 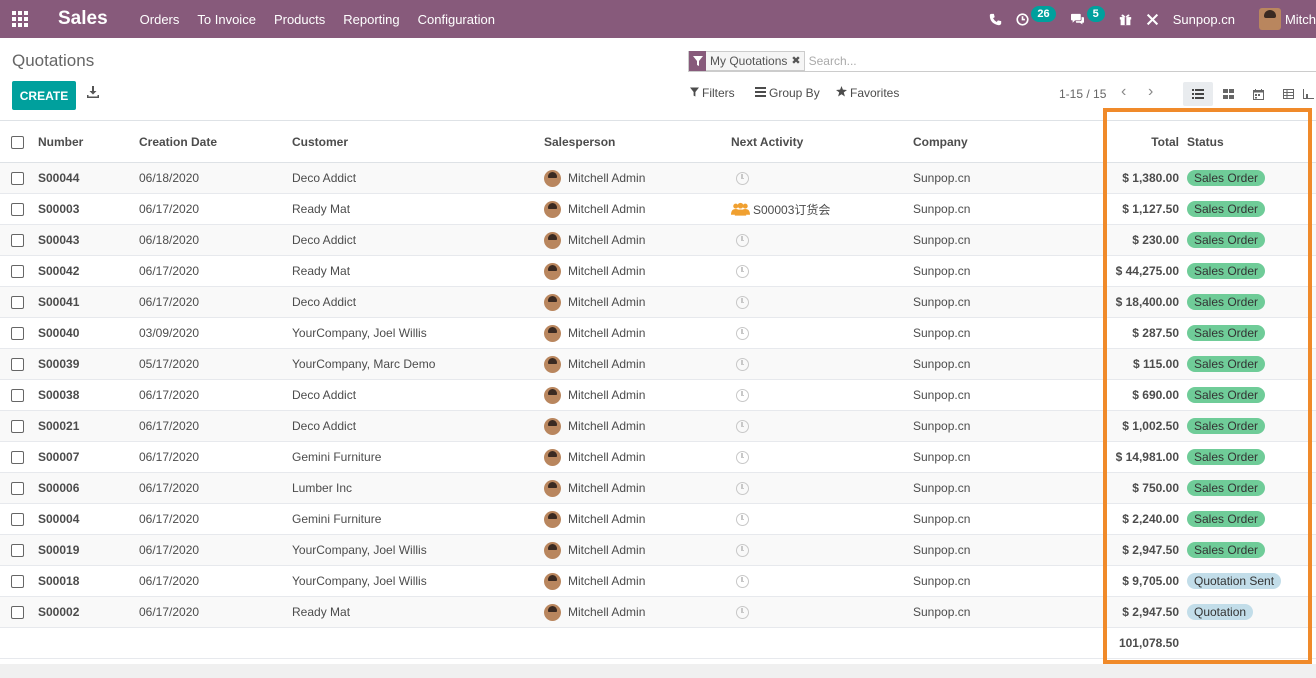 What do you see at coordinates (1141, 302) in the screenshot?
I see `order-total: $ 18,400.00` at bounding box center [1141, 302].